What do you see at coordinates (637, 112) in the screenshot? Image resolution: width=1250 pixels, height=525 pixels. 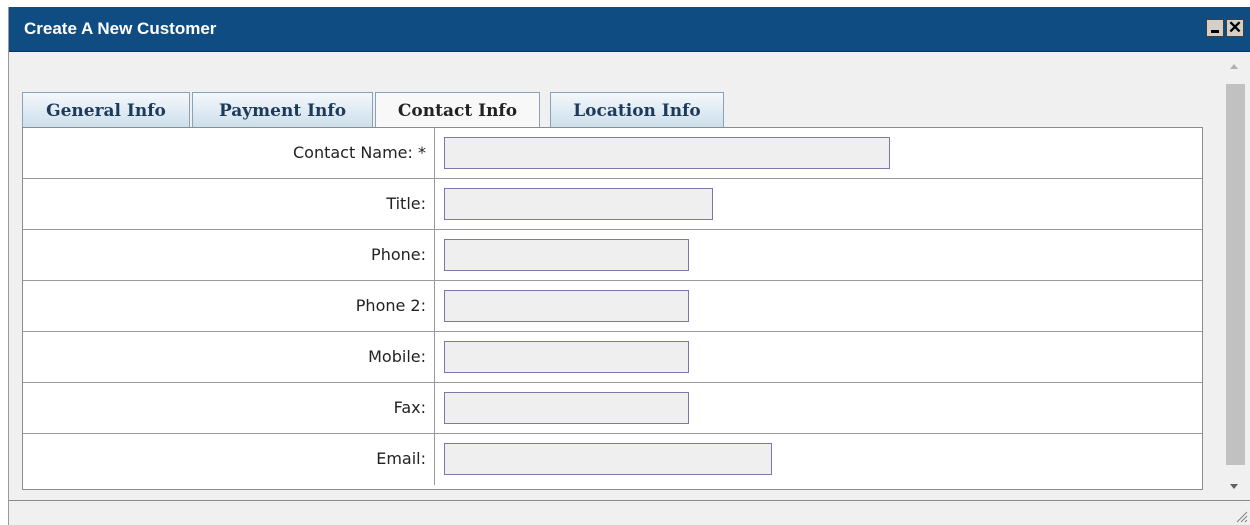 I see `tab-location-info: Location Info` at bounding box center [637, 112].